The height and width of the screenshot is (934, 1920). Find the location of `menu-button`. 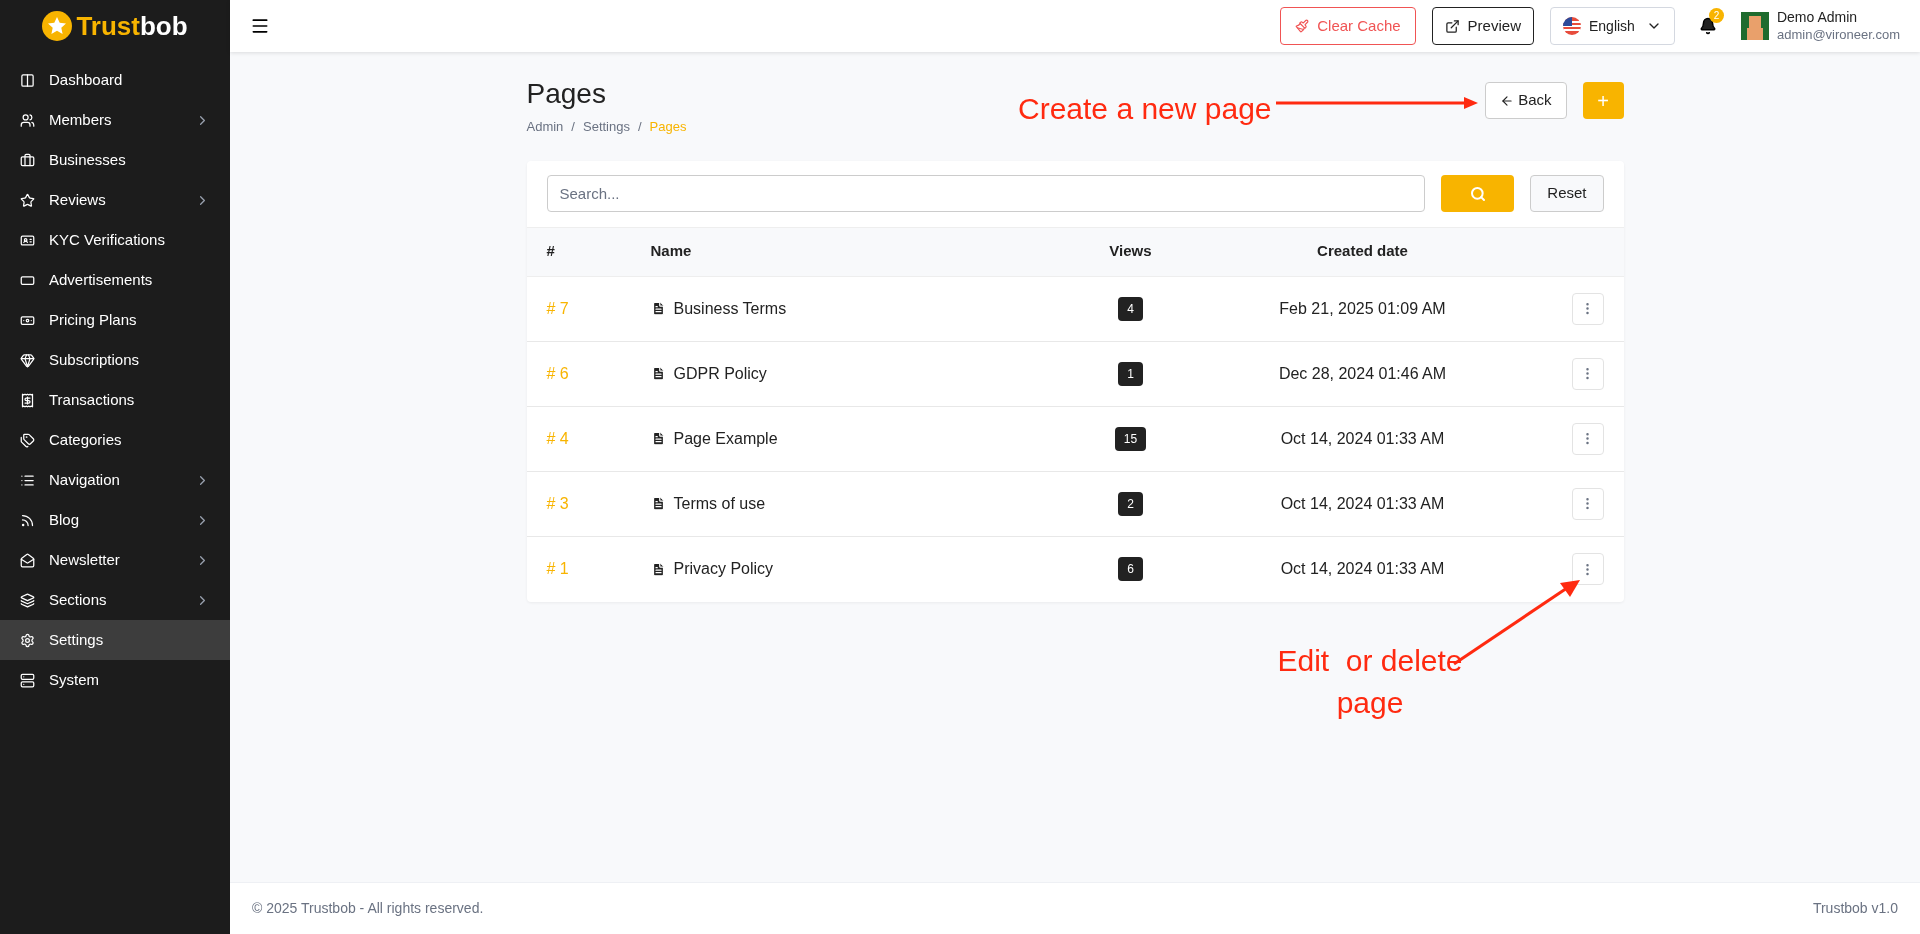

menu-button is located at coordinates (260, 26).